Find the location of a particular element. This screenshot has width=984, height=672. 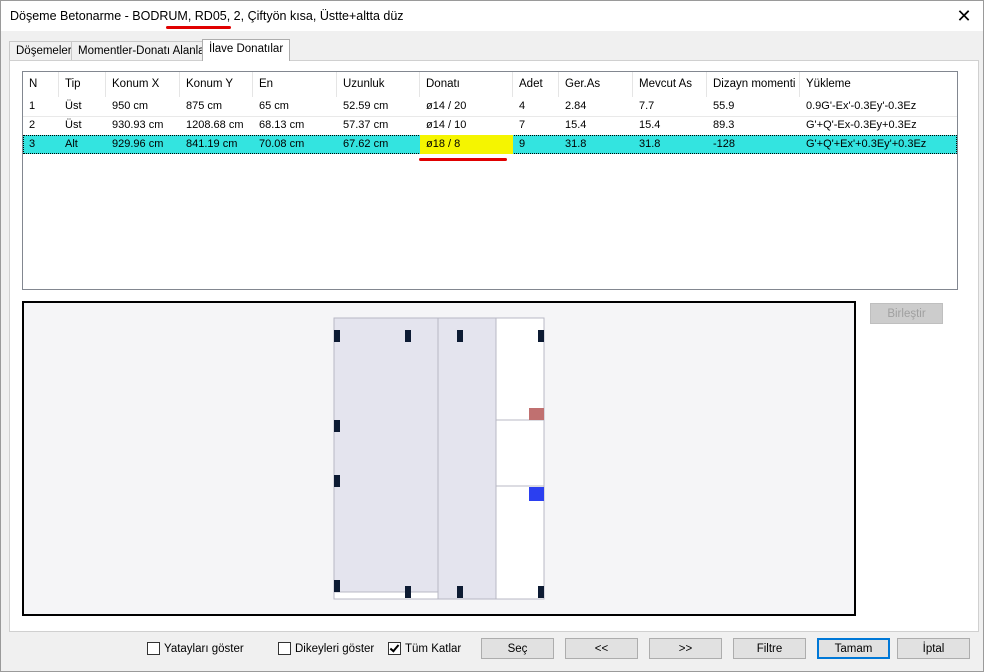

cell-adet: 9 is located at coordinates (522, 144).